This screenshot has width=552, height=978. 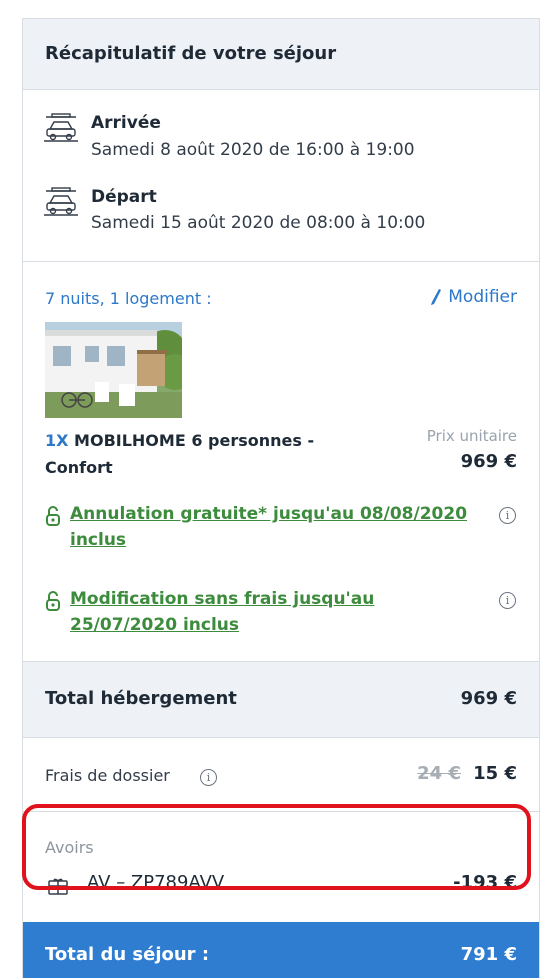 I want to click on fees-label: Frais de dossier, so click(x=107, y=775).